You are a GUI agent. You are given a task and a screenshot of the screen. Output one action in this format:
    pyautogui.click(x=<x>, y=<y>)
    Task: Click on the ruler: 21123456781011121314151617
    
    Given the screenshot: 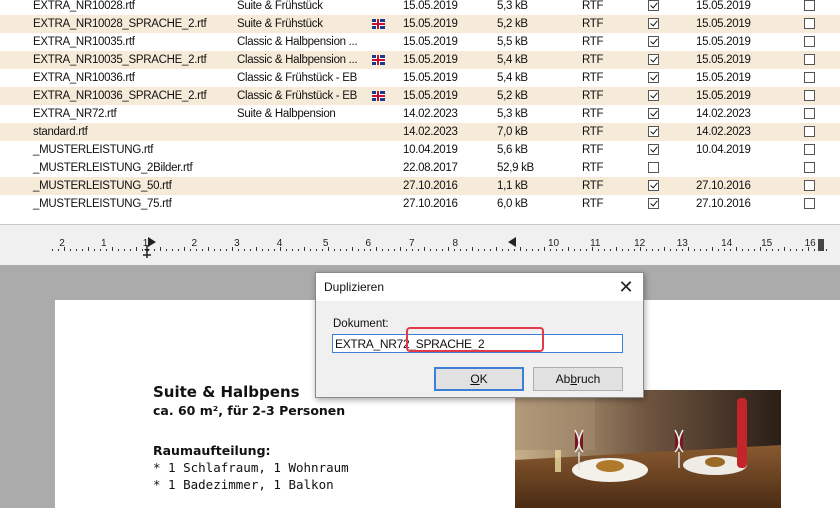 What is the action you would take?
    pyautogui.click(x=420, y=245)
    